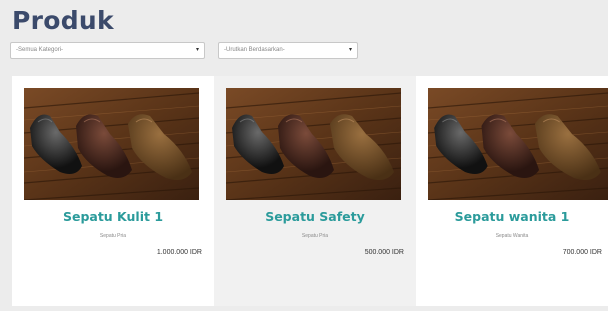 This screenshot has height=311, width=608. Describe the element at coordinates (107, 50) in the screenshot. I see `category-filter-select: -Semua Kategori- ▾` at that location.